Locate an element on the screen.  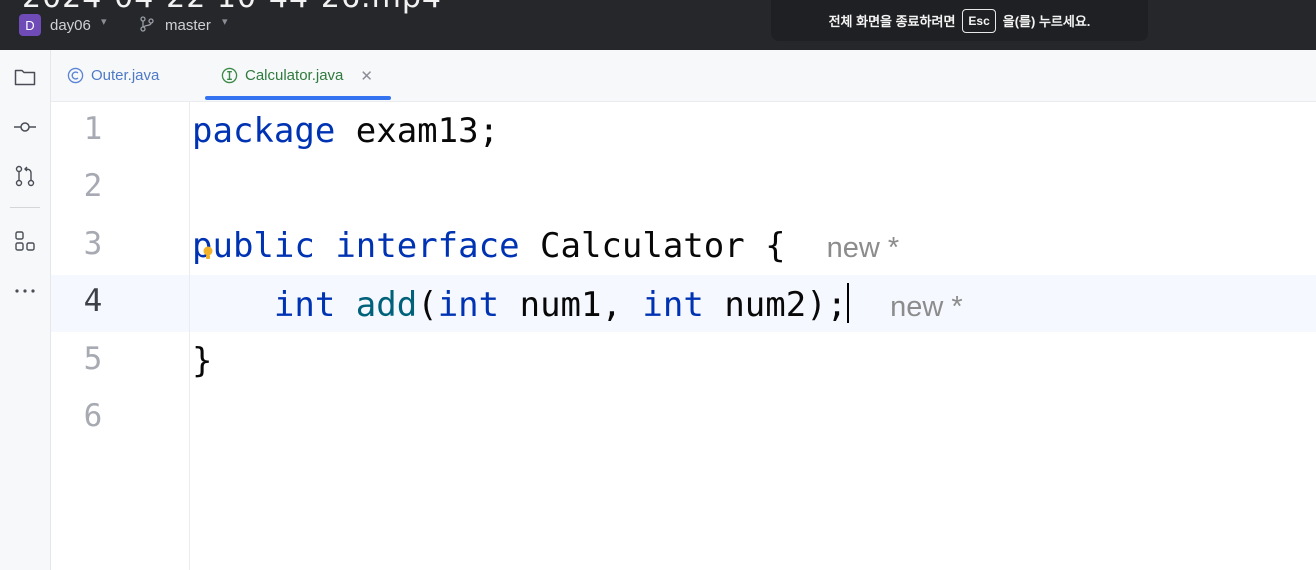
code-text: } is located at coordinates (202, 361).